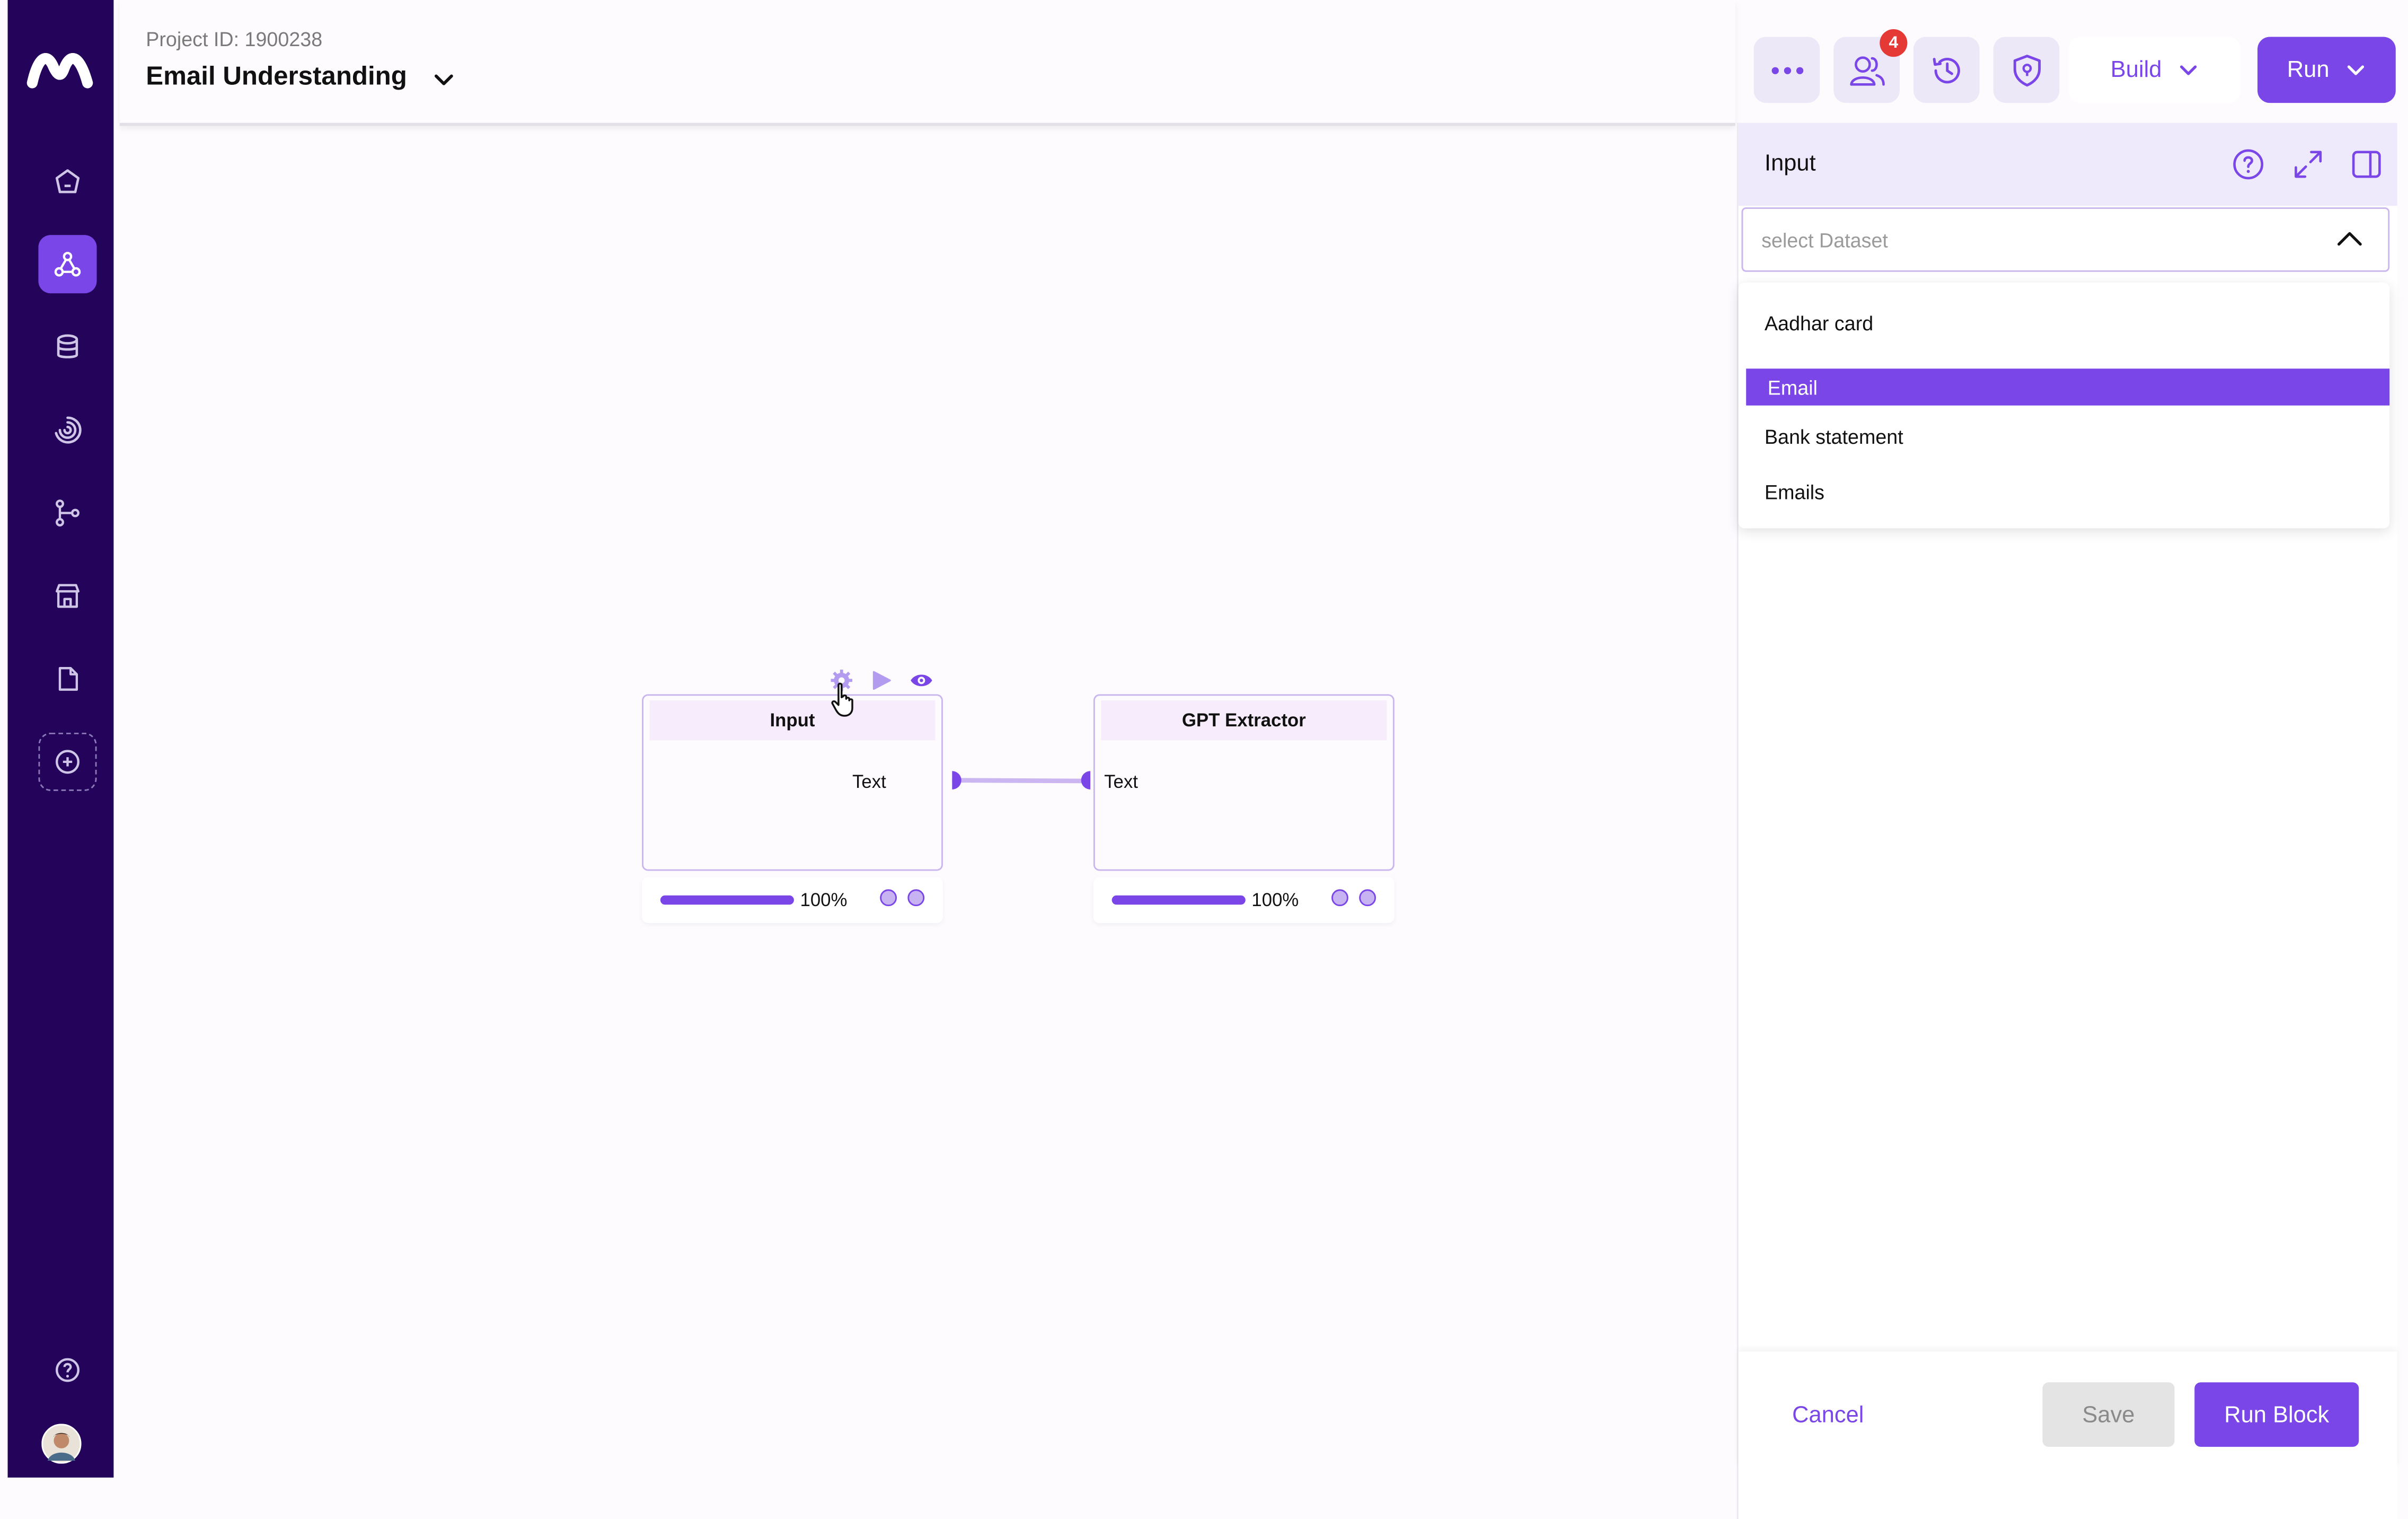  I want to click on top-header: Project ID: 1900238 Email Understanding, so click(927, 63).